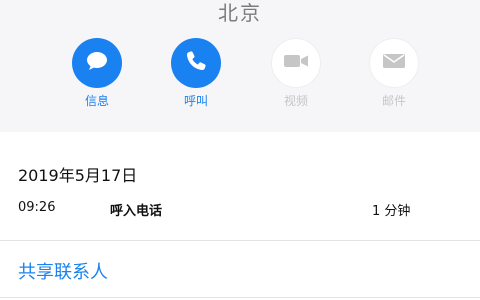 This screenshot has height=300, width=480. Describe the element at coordinates (195, 101) in the screenshot. I see `call-label: 呼叫` at that location.